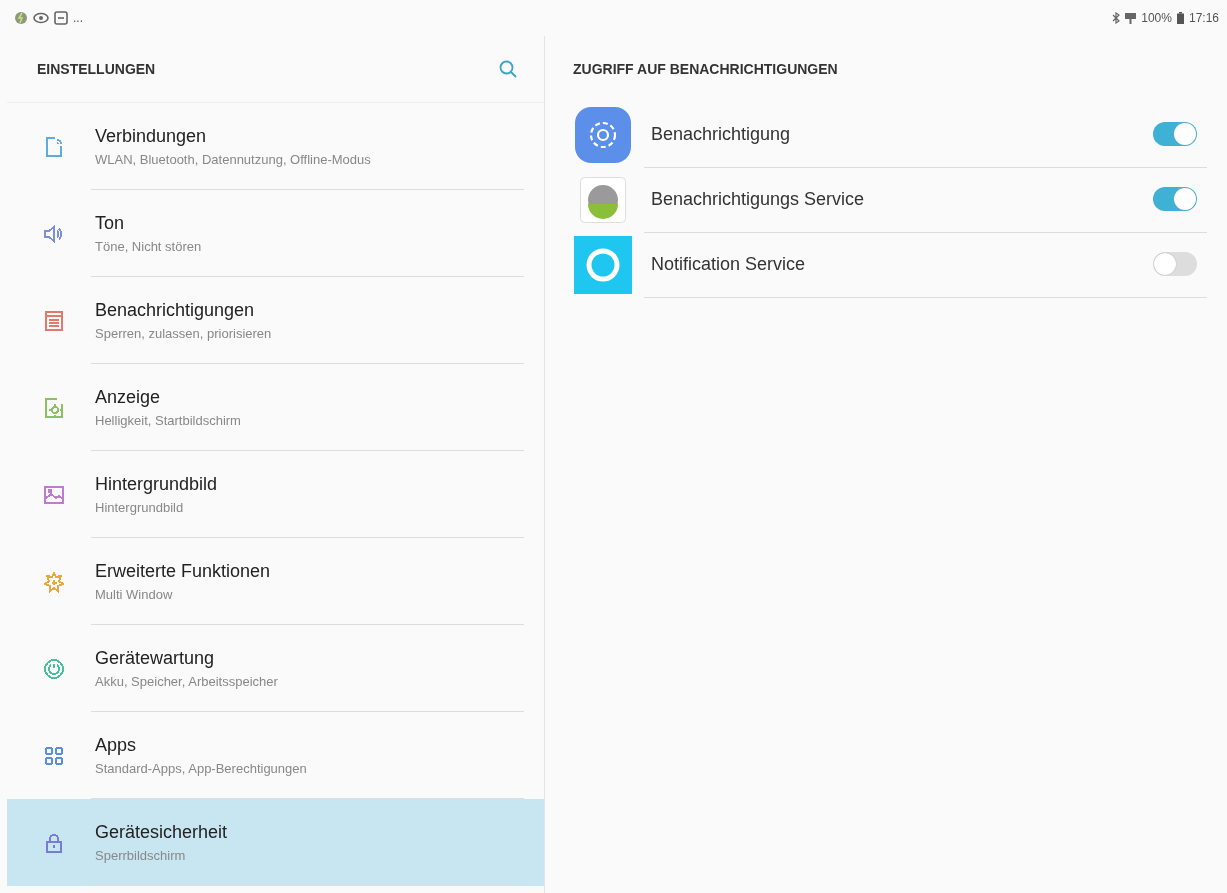 Image resolution: width=1227 pixels, height=893 pixels. Describe the element at coordinates (1180, 18) in the screenshot. I see `battery-icon` at that location.